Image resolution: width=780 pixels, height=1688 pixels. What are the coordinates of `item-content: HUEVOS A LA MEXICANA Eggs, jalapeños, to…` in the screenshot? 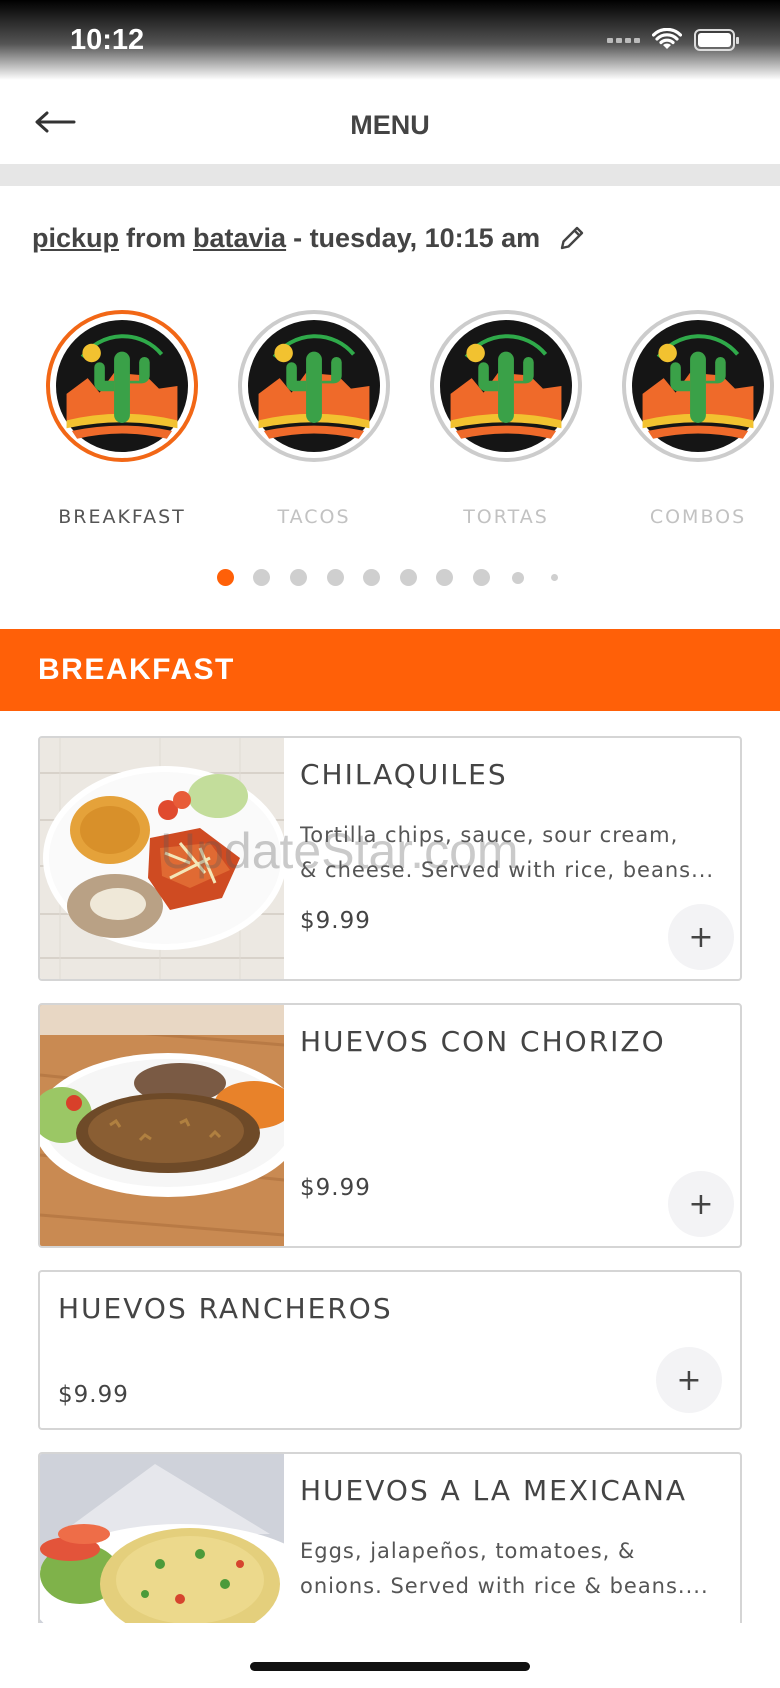 It's located at (512, 1538).